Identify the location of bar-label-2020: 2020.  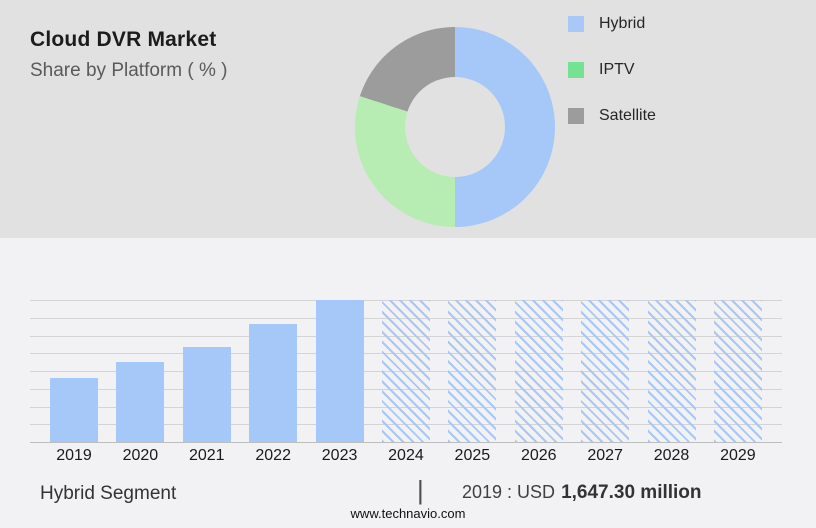
(140, 455).